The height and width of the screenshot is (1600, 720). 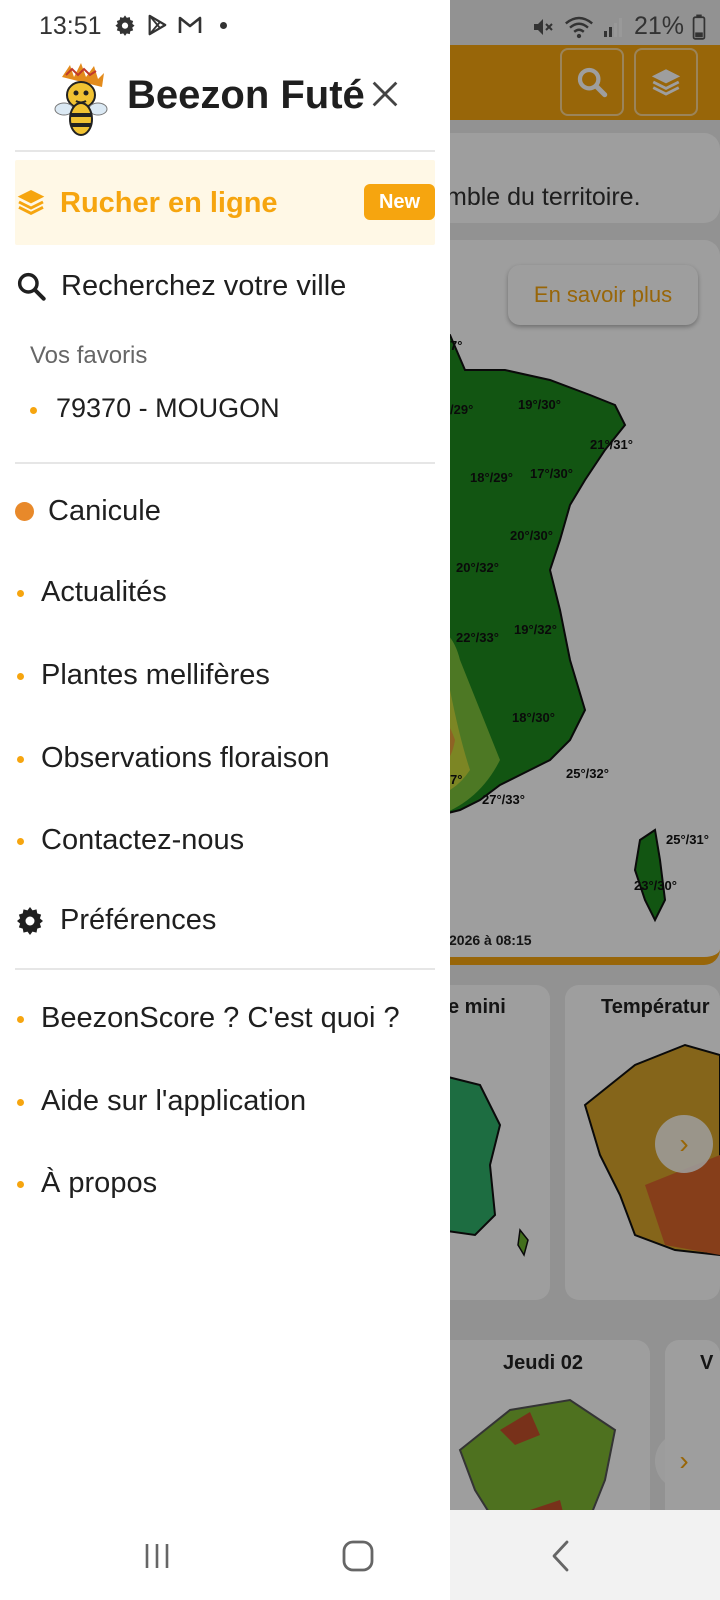 I want to click on search-city-item: Recherchez votre ville, so click(x=225, y=287).